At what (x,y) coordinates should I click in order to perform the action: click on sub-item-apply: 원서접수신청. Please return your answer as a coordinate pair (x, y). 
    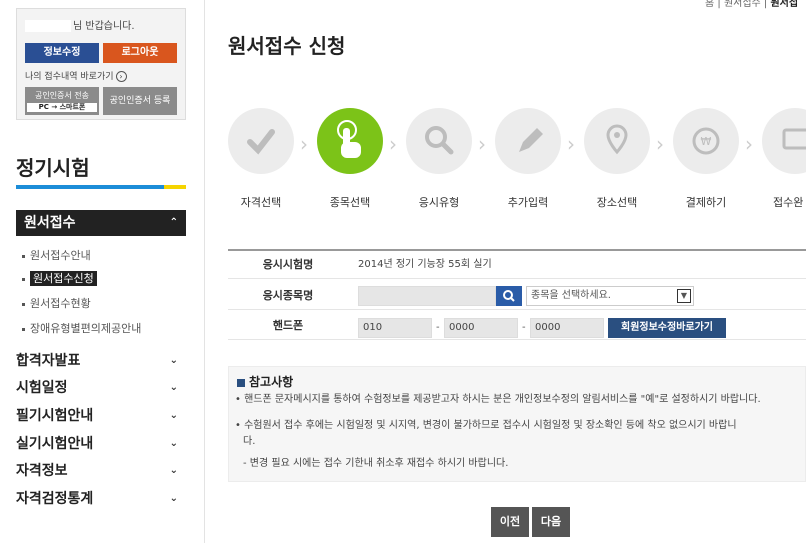
    Looking at the image, I should click on (59, 278).